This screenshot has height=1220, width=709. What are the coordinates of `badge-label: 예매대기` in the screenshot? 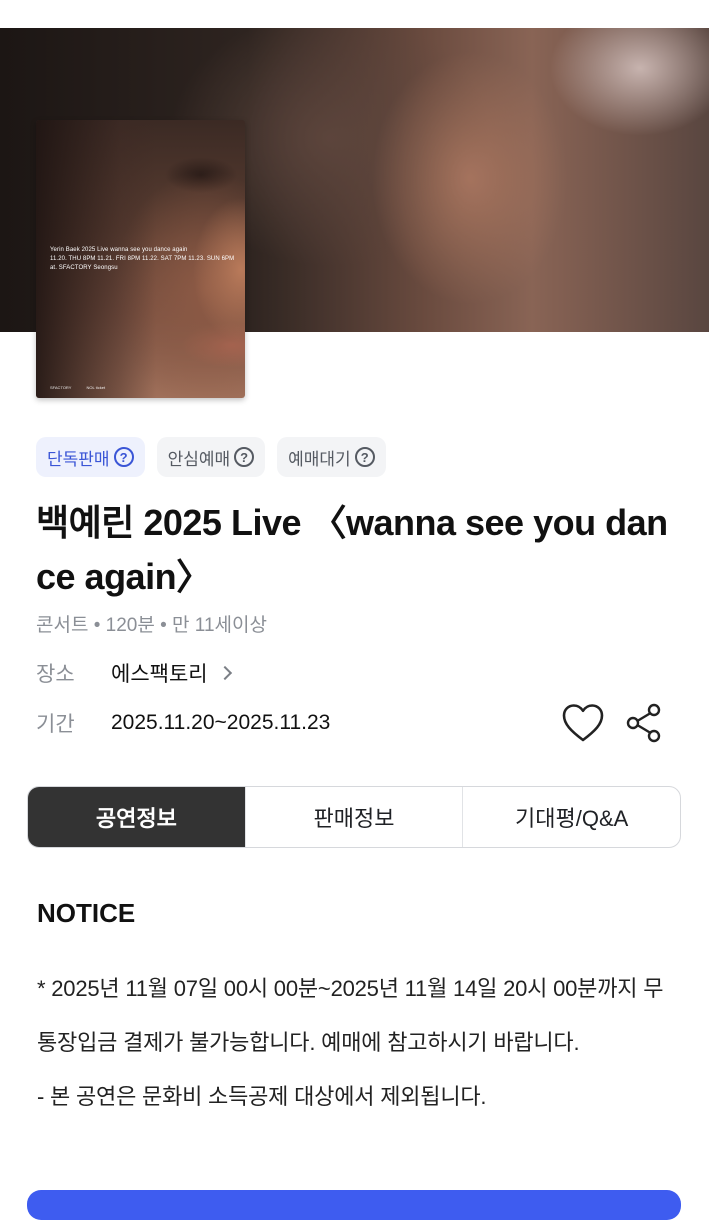 It's located at (319, 459).